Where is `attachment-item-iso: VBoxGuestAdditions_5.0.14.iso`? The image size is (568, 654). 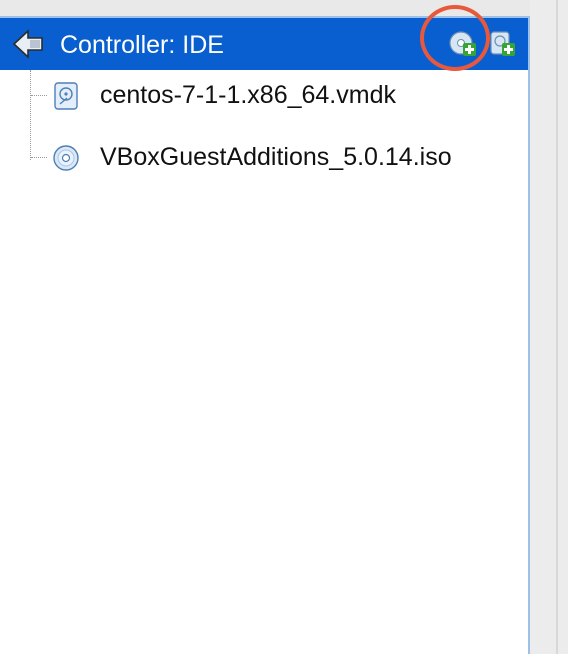
attachment-item-iso: VBoxGuestAdditions_5.0.14.iso is located at coordinates (264, 157).